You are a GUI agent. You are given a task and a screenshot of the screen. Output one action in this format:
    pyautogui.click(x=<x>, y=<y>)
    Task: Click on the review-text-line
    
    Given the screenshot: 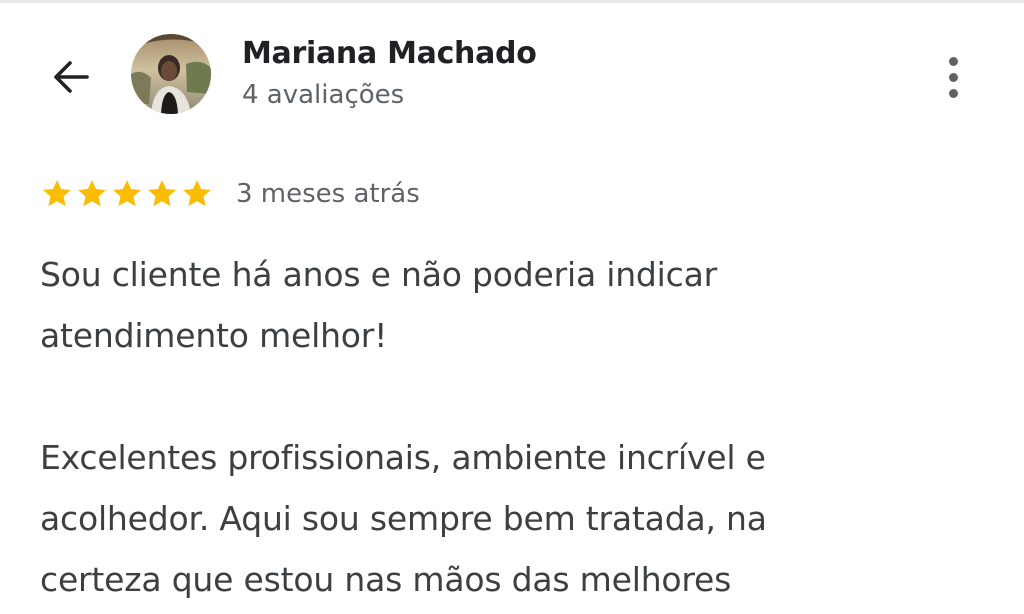 What is the action you would take?
    pyautogui.click(x=490, y=396)
    